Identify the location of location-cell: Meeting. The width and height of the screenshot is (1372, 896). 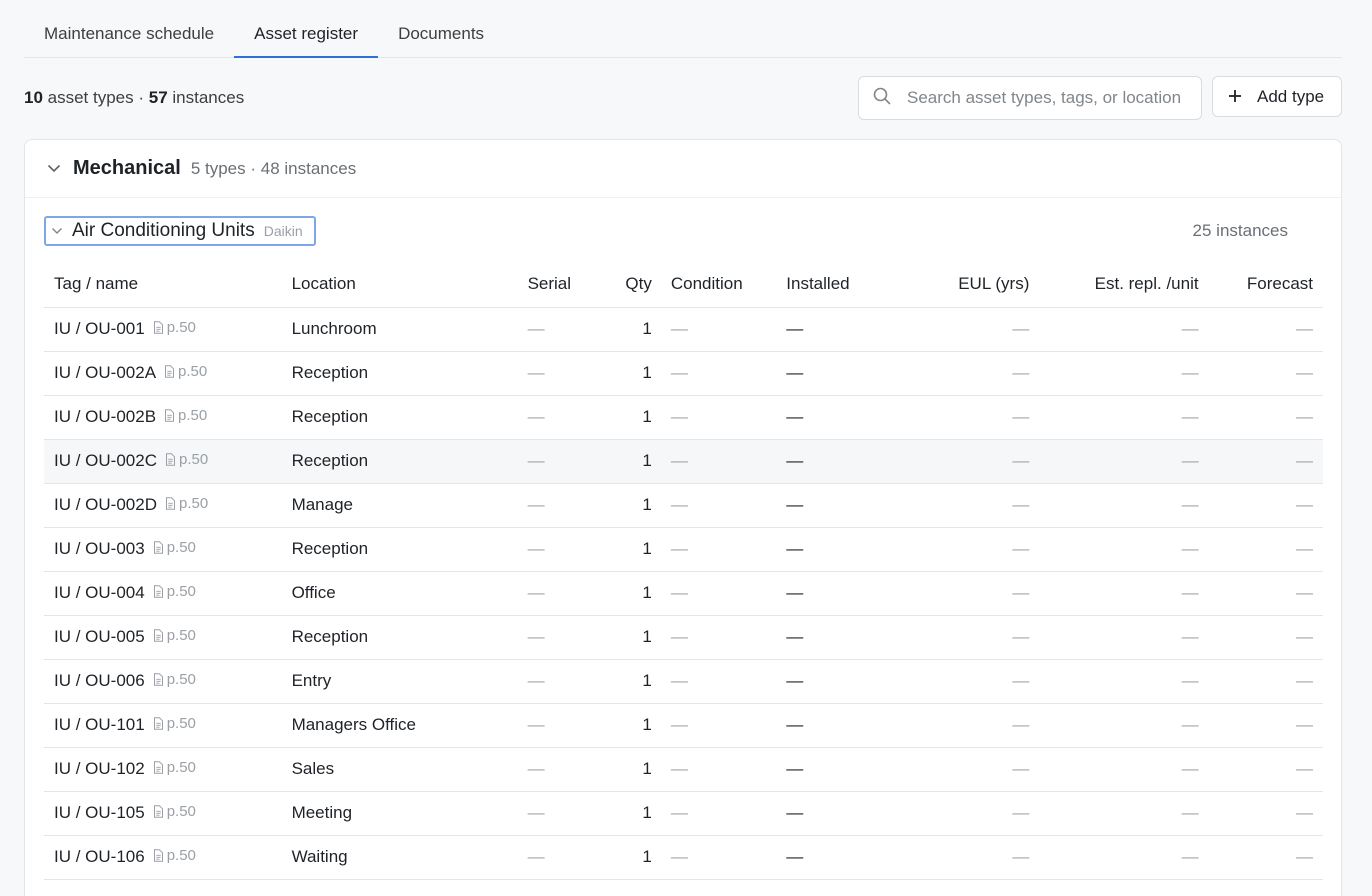
(409, 813).